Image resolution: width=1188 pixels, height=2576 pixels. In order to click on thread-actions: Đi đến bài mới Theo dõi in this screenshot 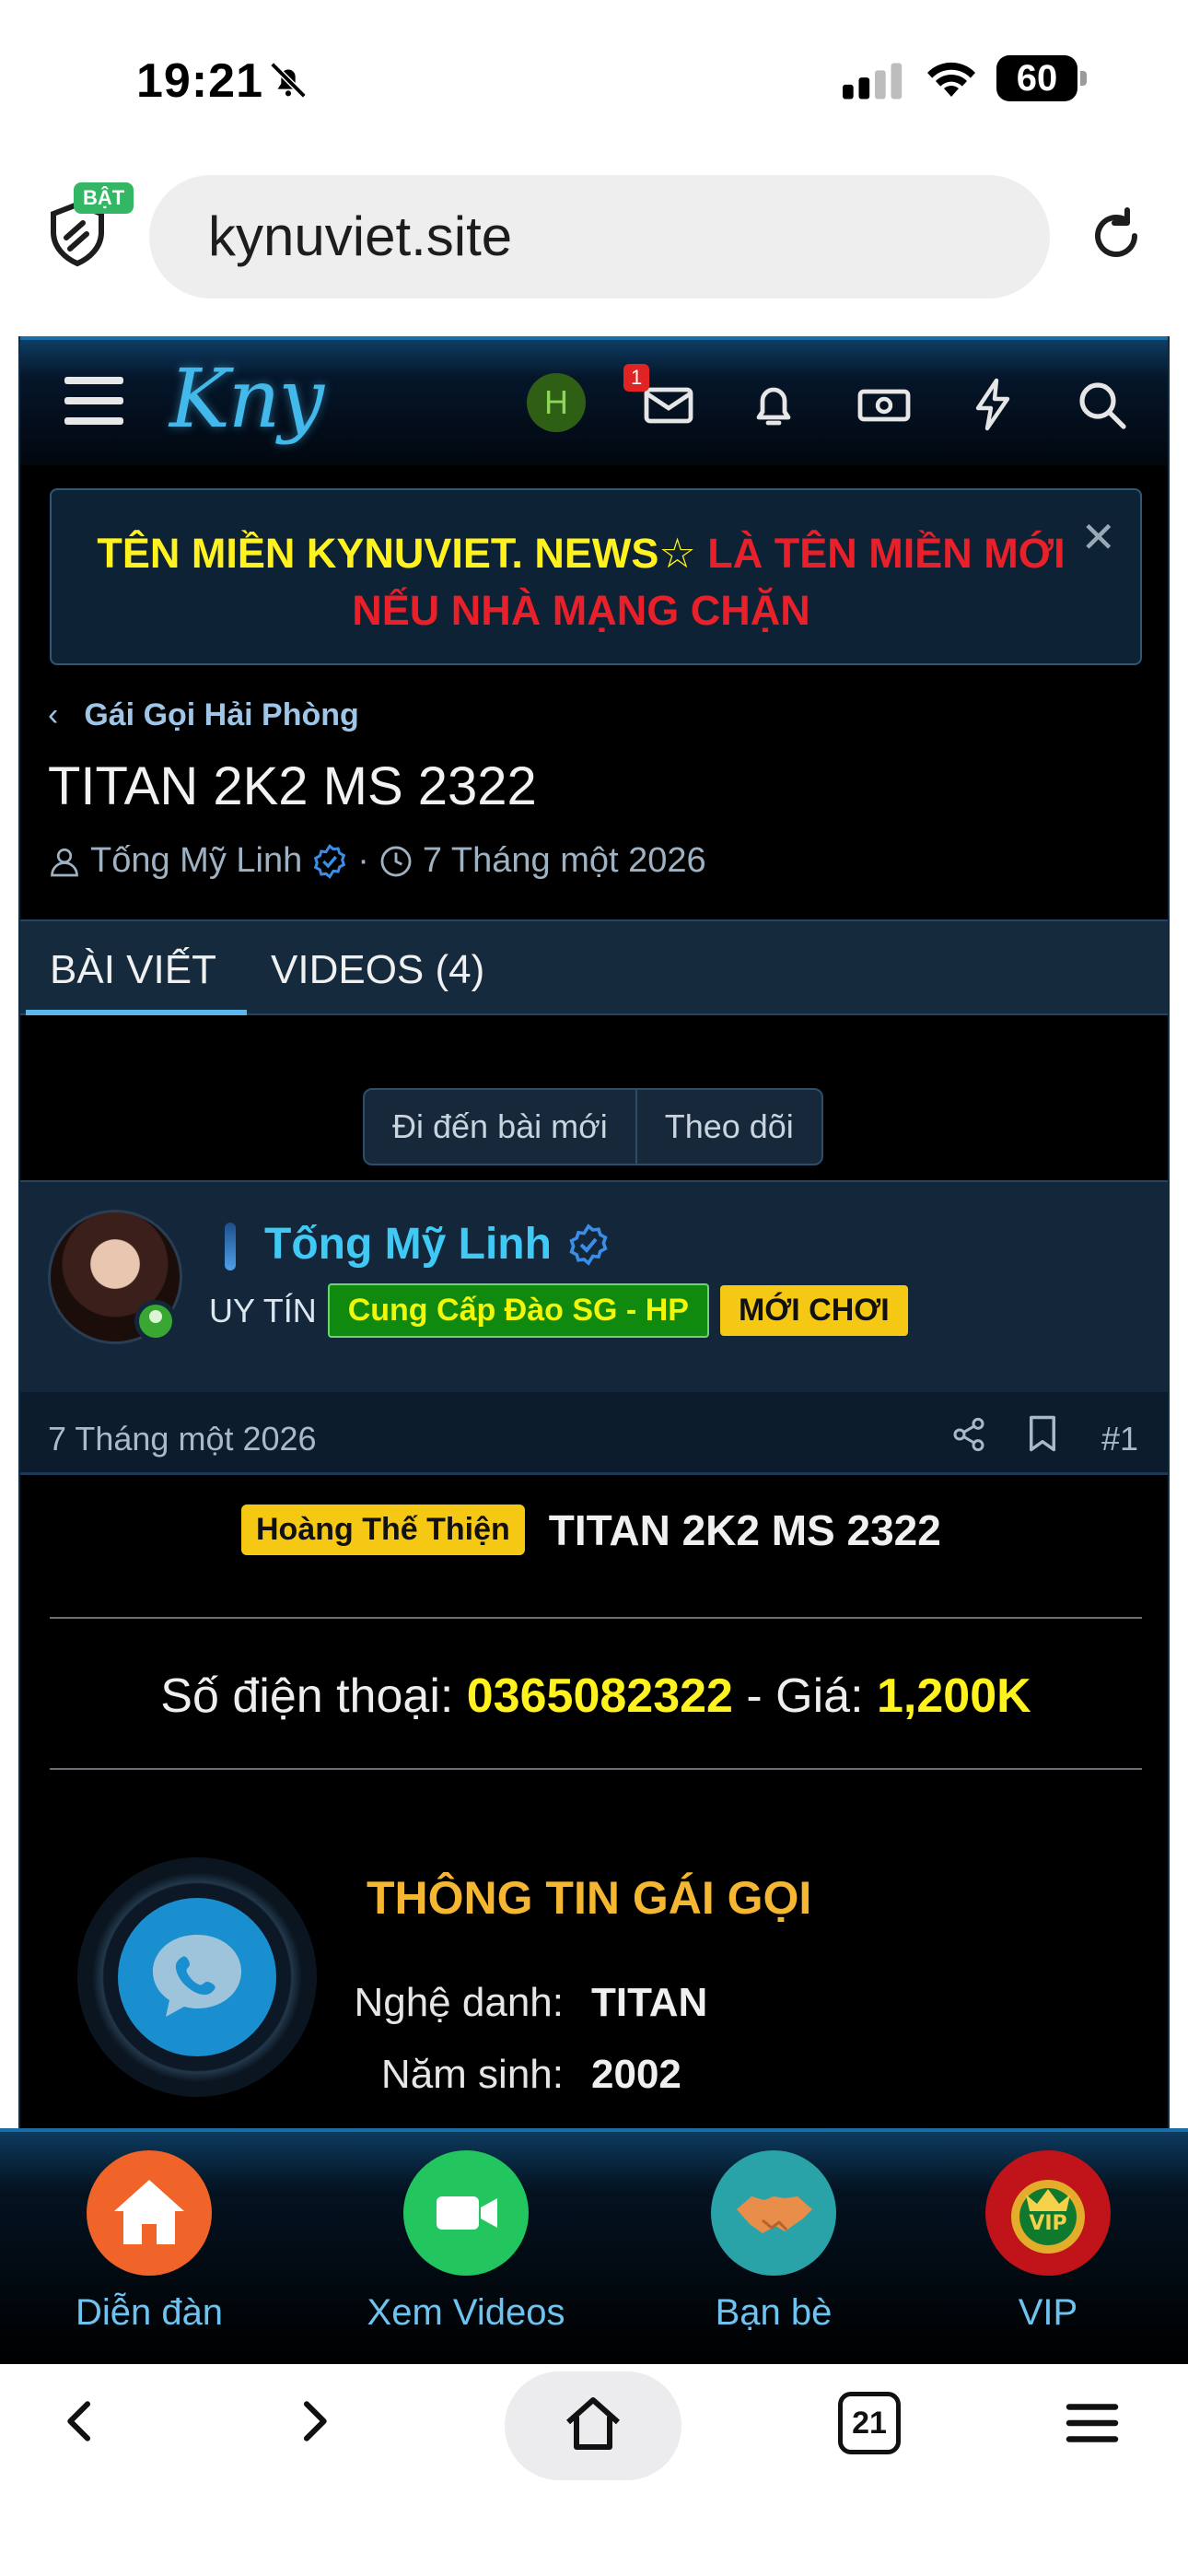, I will do `click(593, 1126)`.